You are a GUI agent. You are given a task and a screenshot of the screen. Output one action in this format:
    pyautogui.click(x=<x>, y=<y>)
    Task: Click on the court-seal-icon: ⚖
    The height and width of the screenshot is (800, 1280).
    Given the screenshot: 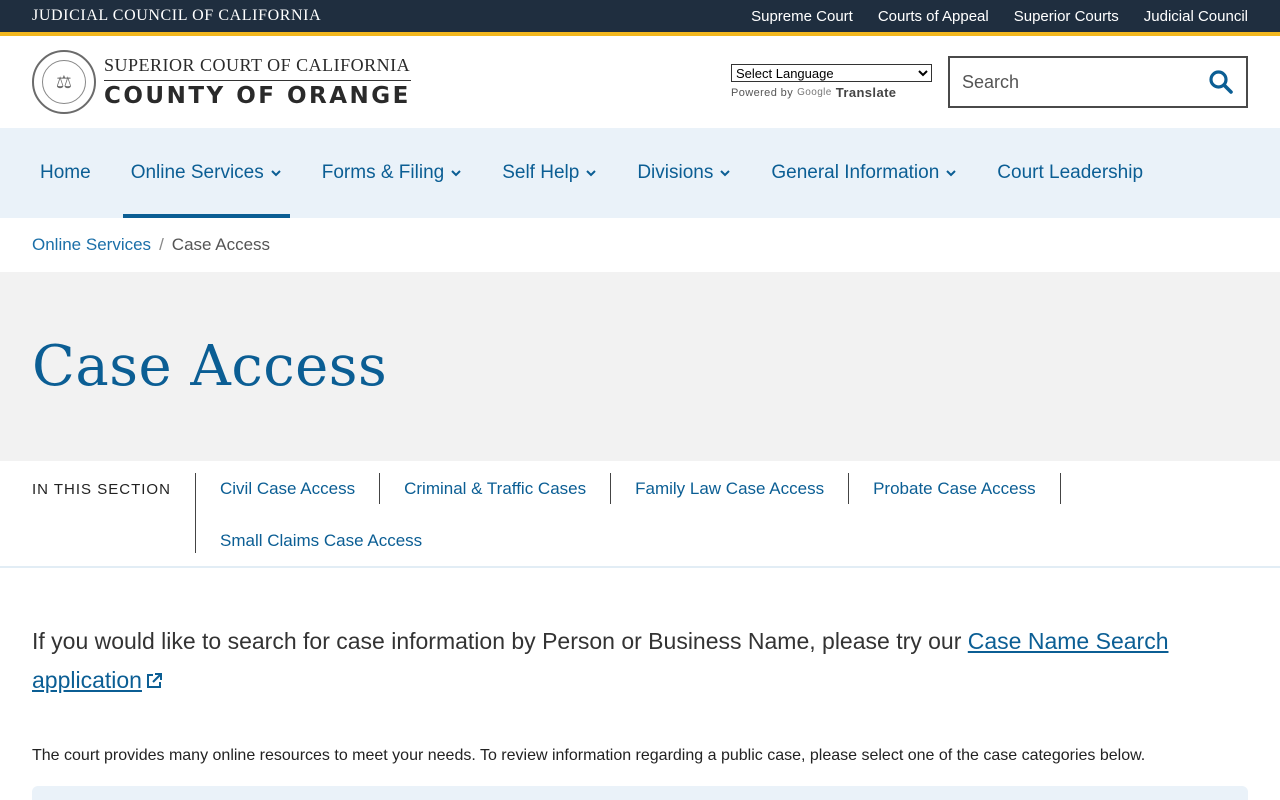 What is the action you would take?
    pyautogui.click(x=64, y=82)
    